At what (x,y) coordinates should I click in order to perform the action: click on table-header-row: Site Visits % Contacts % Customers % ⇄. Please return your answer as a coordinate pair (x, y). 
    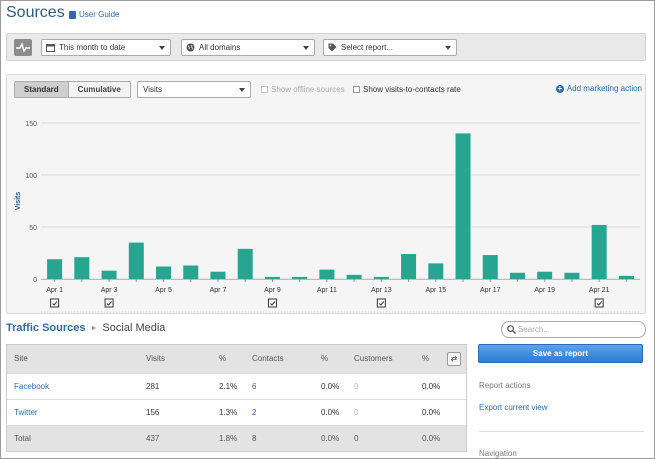
    Looking at the image, I should click on (236, 359).